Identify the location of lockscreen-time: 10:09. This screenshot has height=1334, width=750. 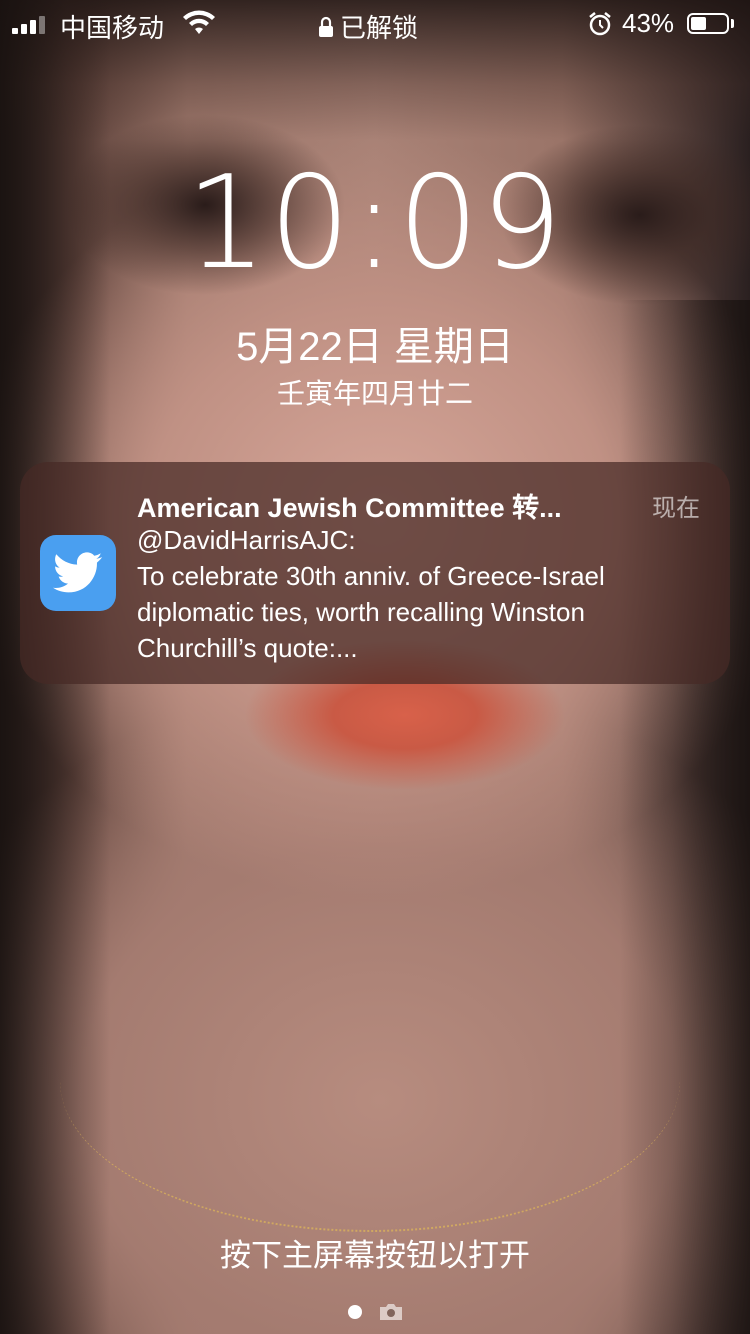
(375, 223).